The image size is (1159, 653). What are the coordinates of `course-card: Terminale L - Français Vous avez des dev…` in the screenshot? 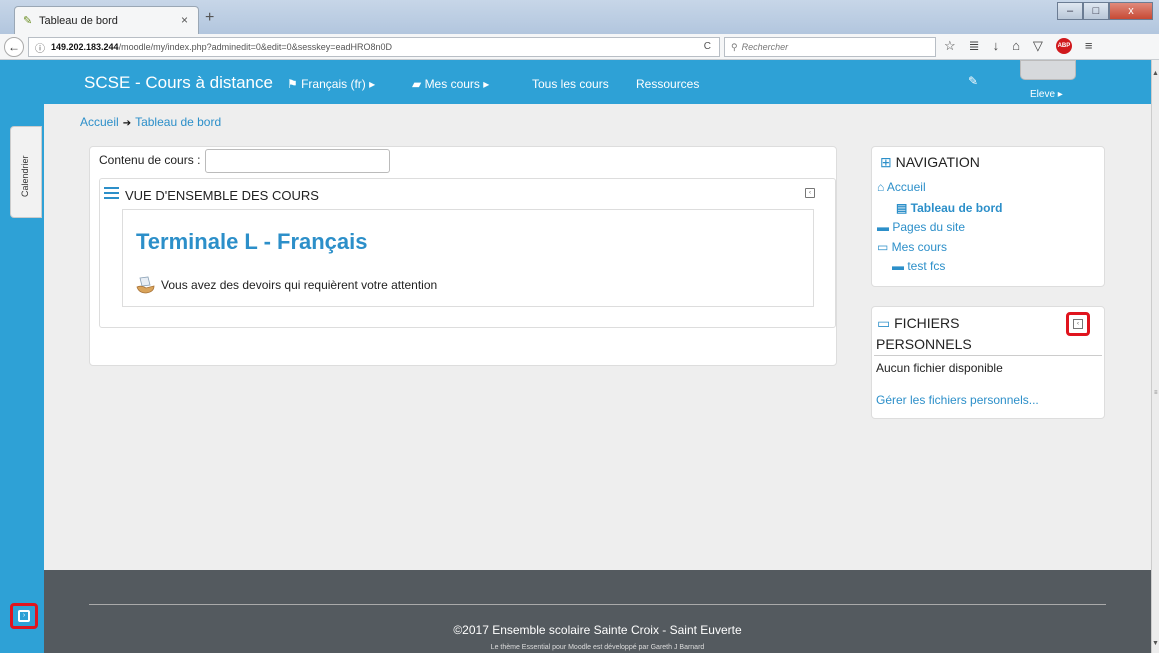 It's located at (468, 258).